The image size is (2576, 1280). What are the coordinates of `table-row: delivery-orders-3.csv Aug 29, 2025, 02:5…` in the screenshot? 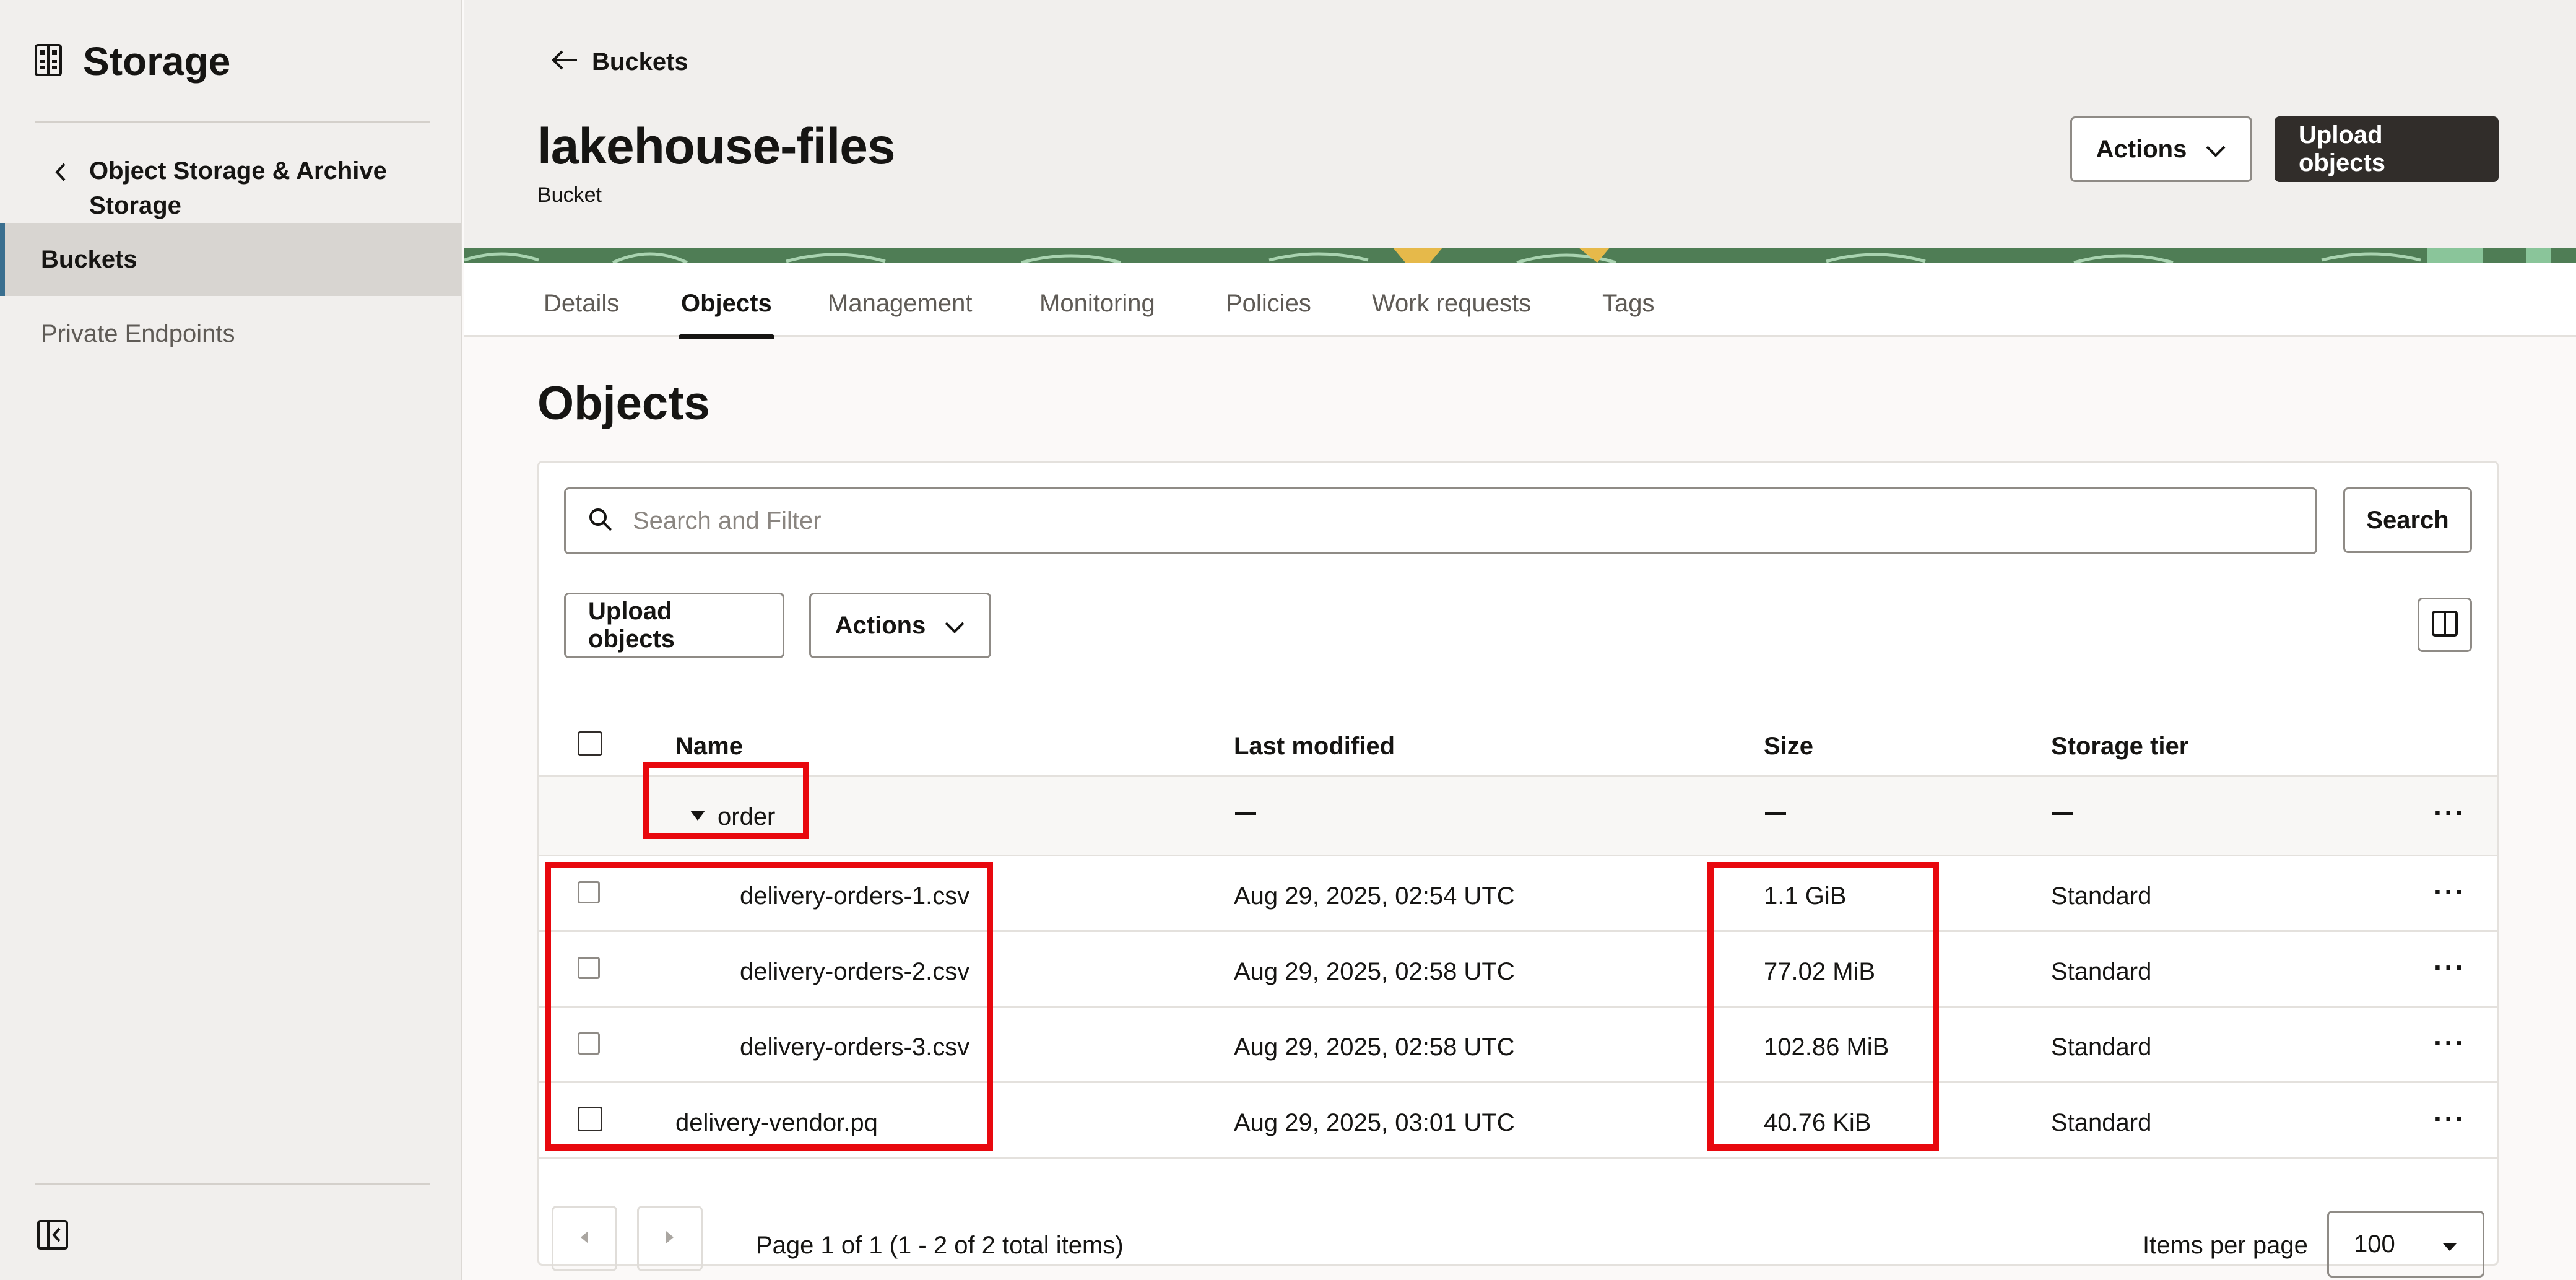 It's located at (1518, 1045).